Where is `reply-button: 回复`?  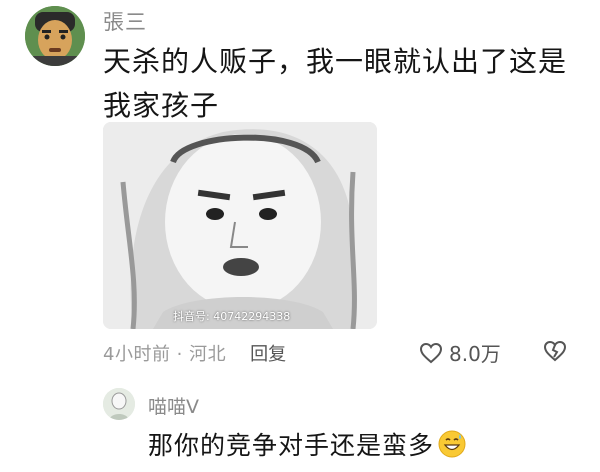
reply-button: 回复 is located at coordinates (268, 353).